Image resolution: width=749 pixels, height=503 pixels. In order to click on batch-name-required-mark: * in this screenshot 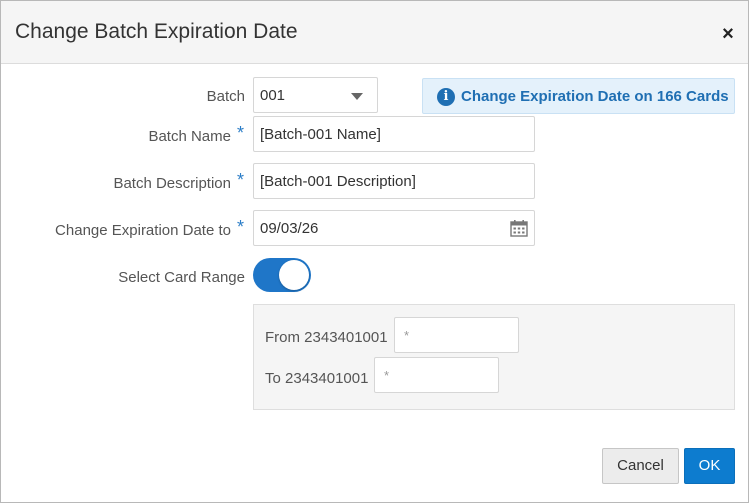, I will do `click(241, 133)`.